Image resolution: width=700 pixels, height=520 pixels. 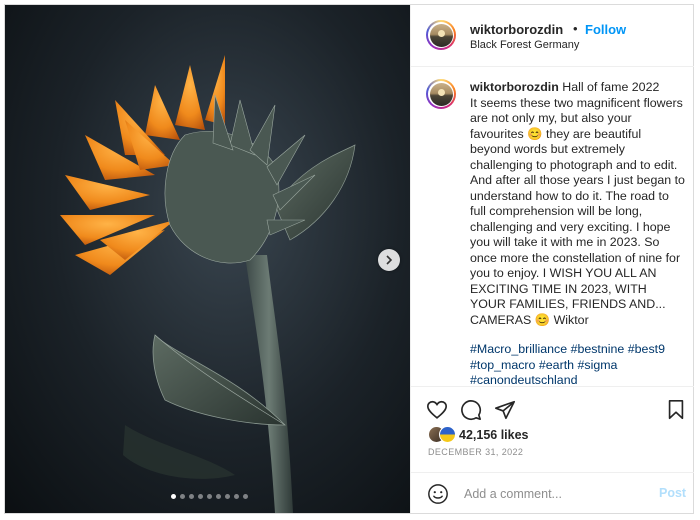 I want to click on share-button, so click(x=505, y=412).